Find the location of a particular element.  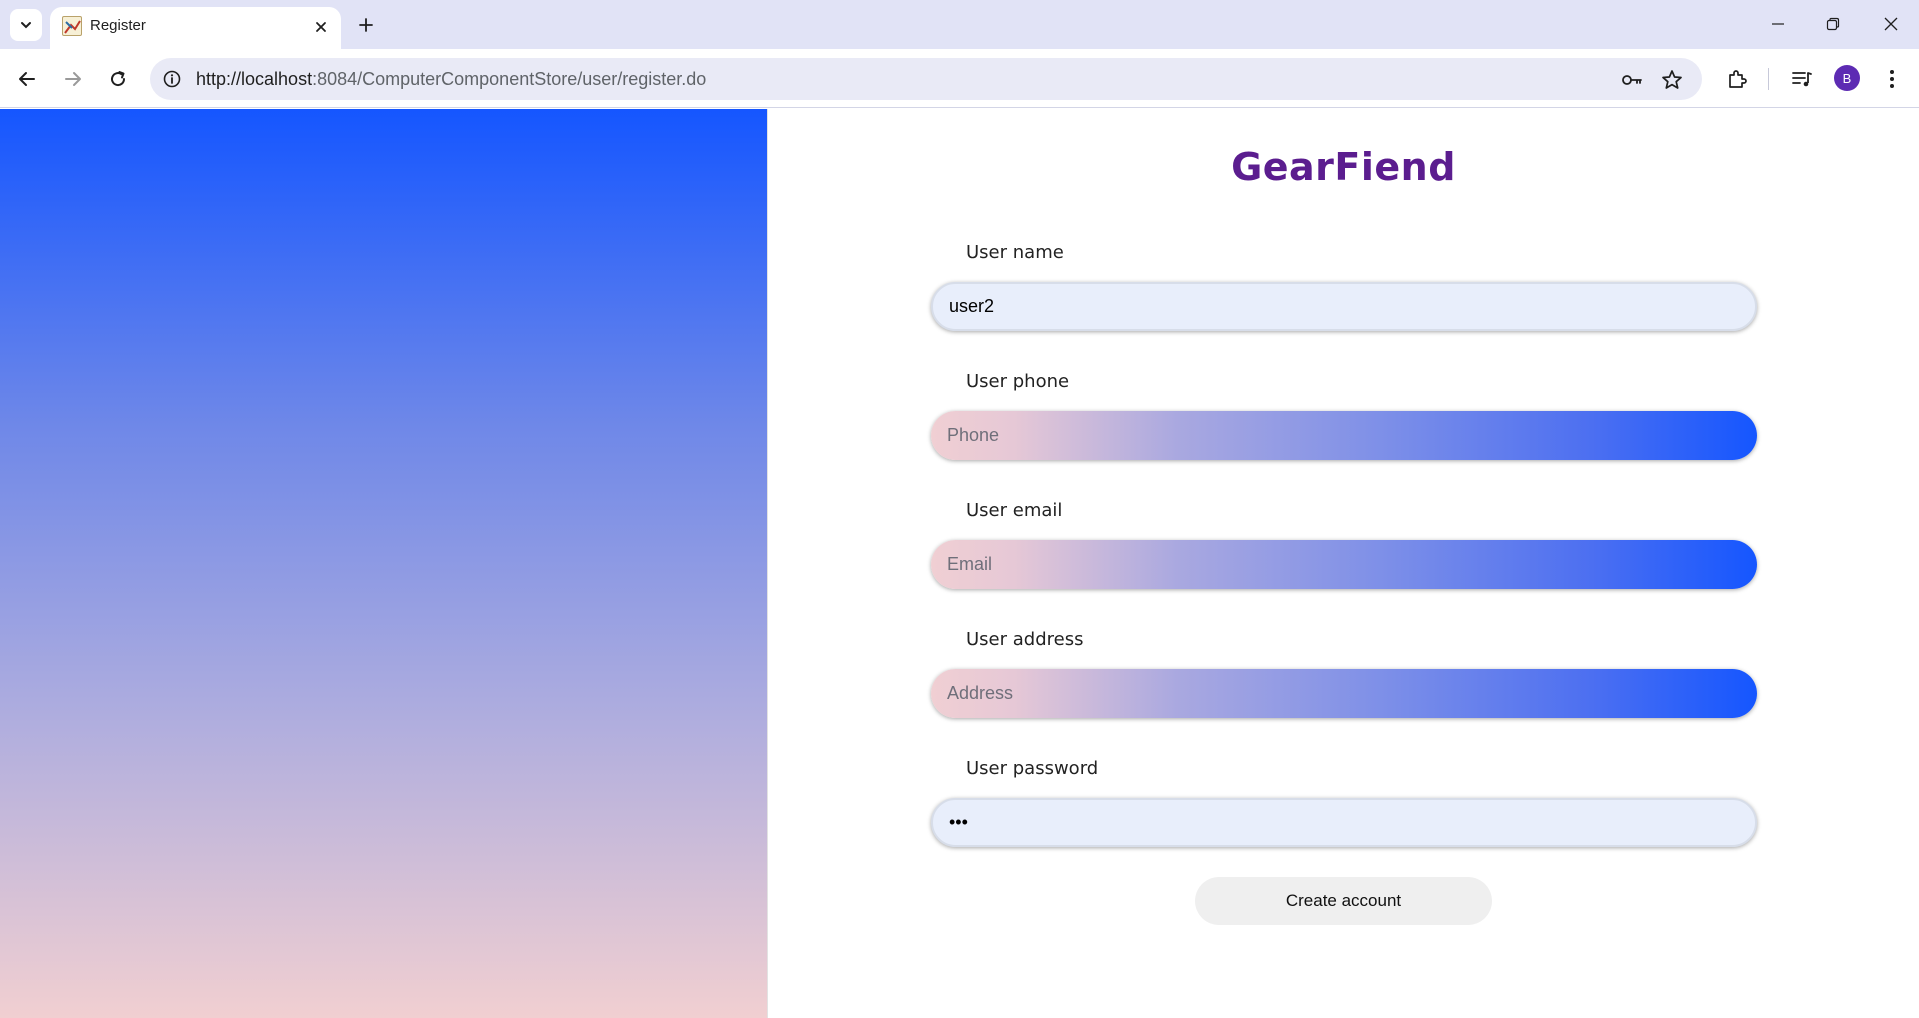

forward-button is located at coordinates (73, 79).